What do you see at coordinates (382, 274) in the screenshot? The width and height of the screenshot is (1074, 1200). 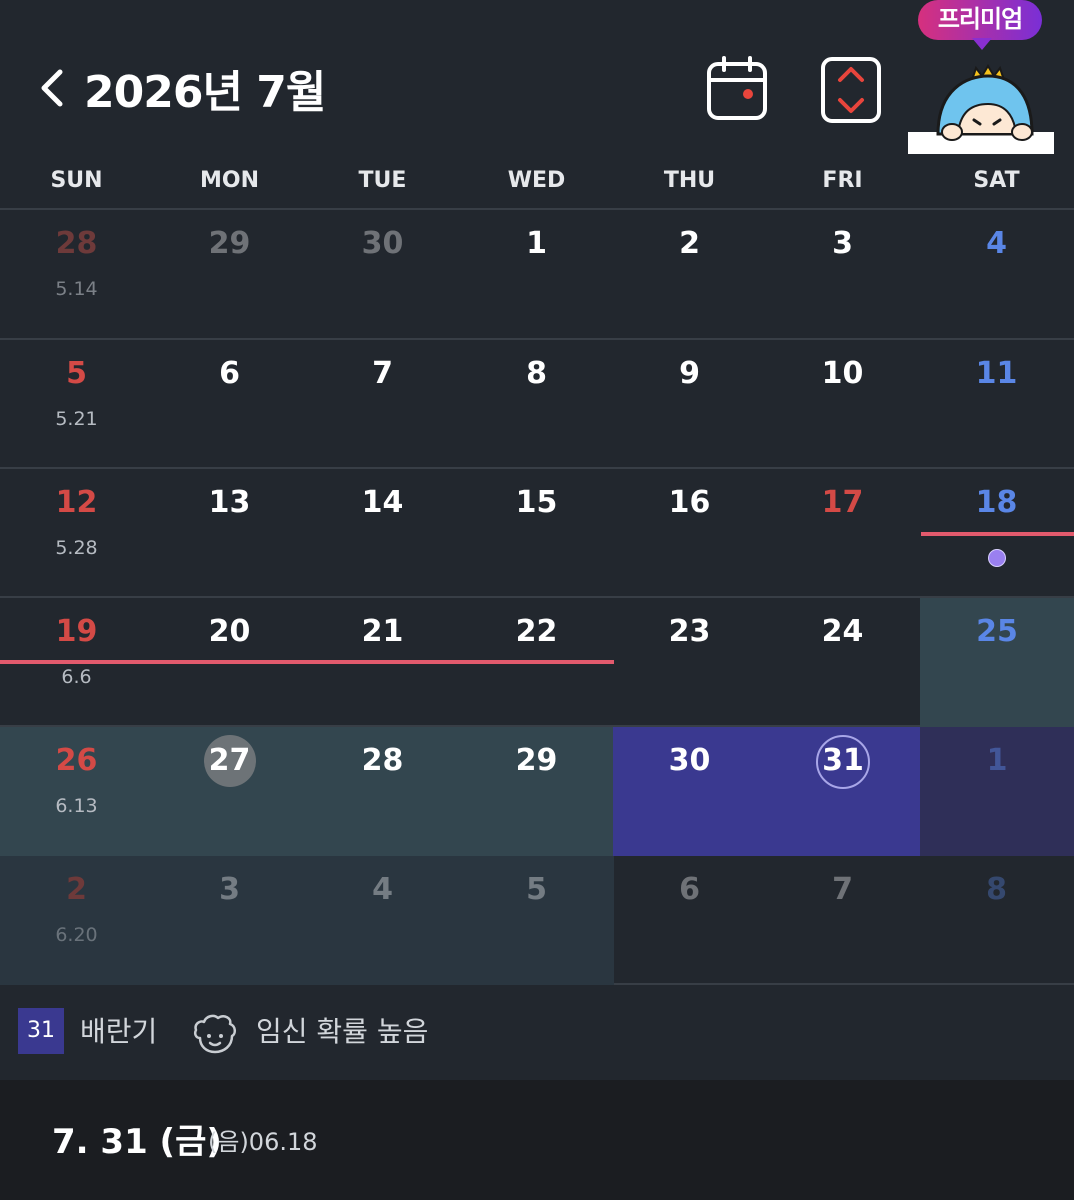 I see `day-cell: 30` at bounding box center [382, 274].